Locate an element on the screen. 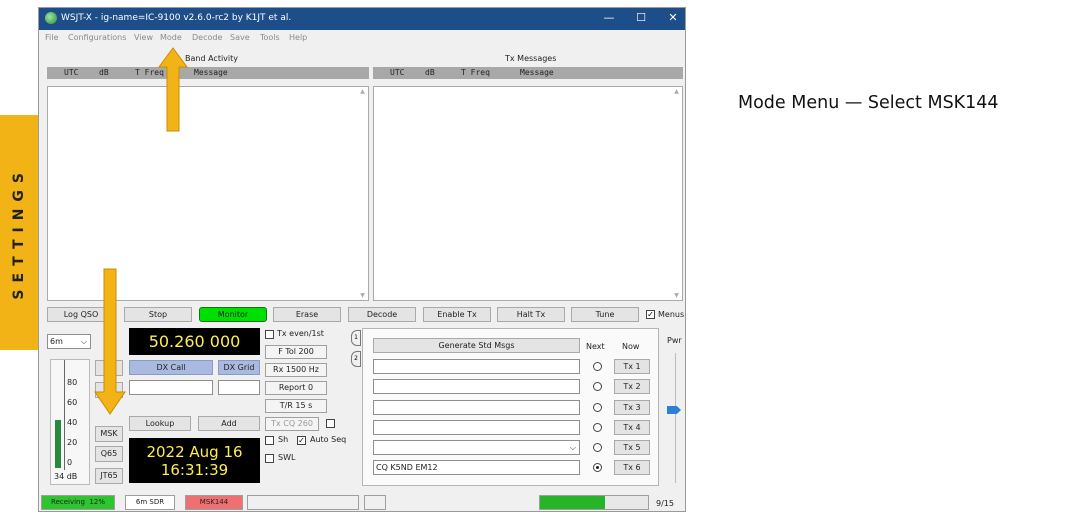 Image resolution: width=1073 pixels, height=516 pixels. meter-bar is located at coordinates (58, 444).